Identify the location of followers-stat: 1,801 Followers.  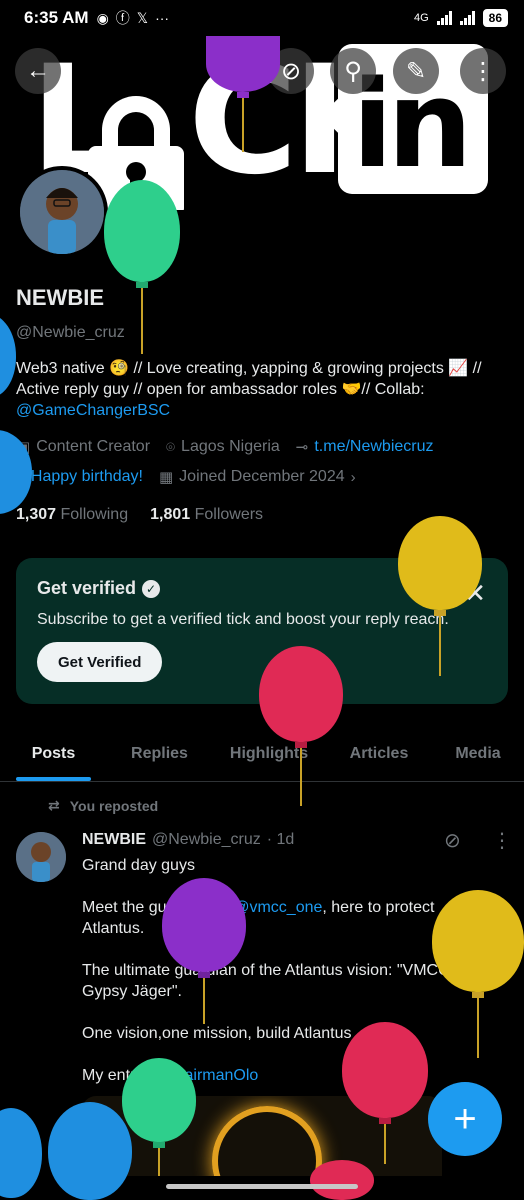
(206, 515).